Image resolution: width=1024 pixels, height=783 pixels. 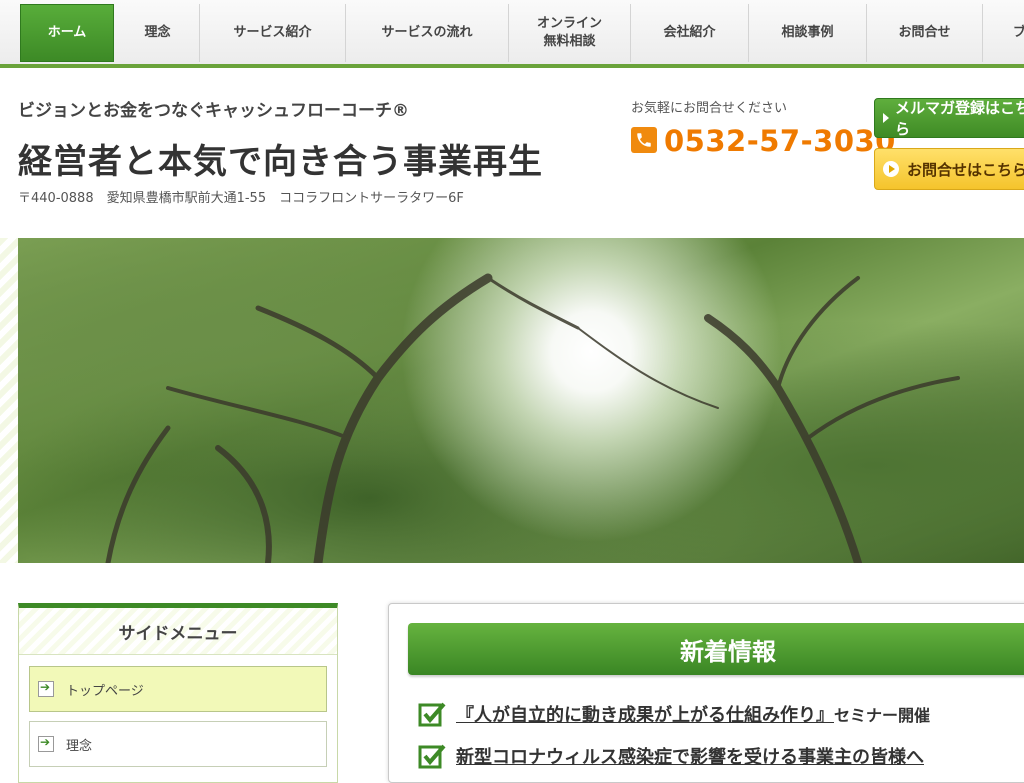 What do you see at coordinates (178, 744) in the screenshot?
I see `side-item-philosophy: 理念` at bounding box center [178, 744].